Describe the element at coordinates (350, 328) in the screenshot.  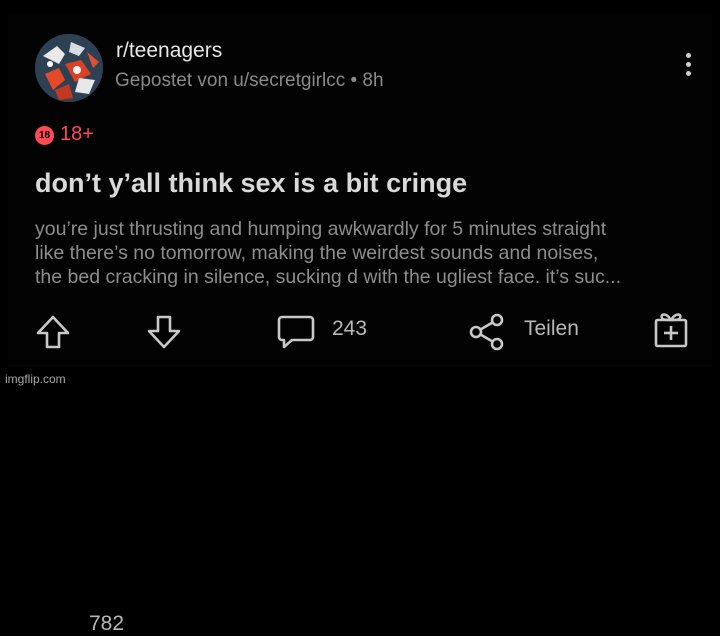
I see `comment-count: 243` at that location.